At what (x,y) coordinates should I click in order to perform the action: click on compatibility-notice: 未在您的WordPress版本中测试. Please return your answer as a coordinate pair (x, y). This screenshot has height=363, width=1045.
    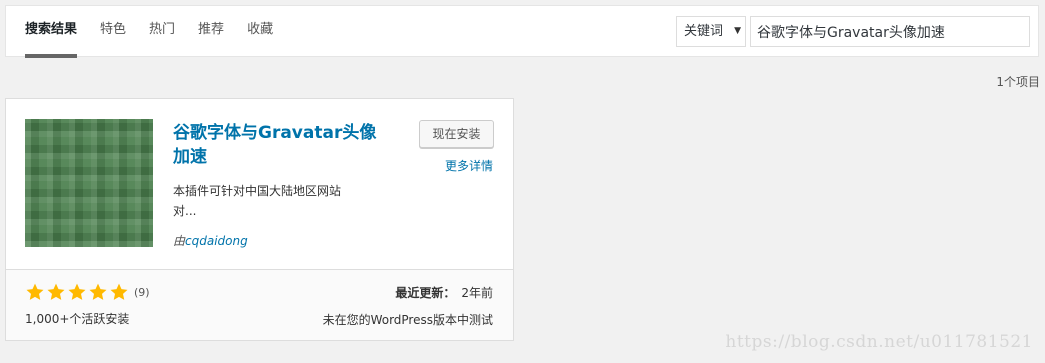
    Looking at the image, I should click on (407, 320).